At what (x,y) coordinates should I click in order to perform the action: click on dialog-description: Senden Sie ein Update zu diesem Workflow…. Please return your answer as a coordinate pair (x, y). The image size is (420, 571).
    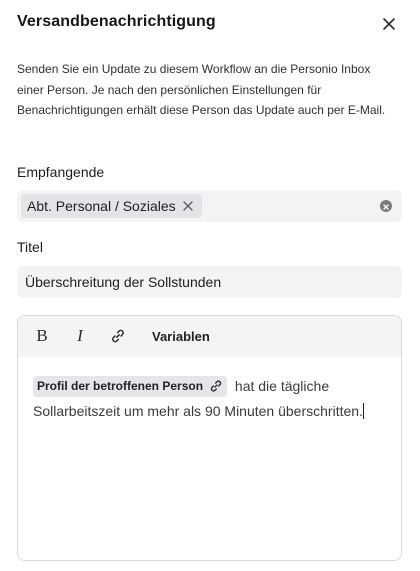
    Looking at the image, I should click on (201, 89).